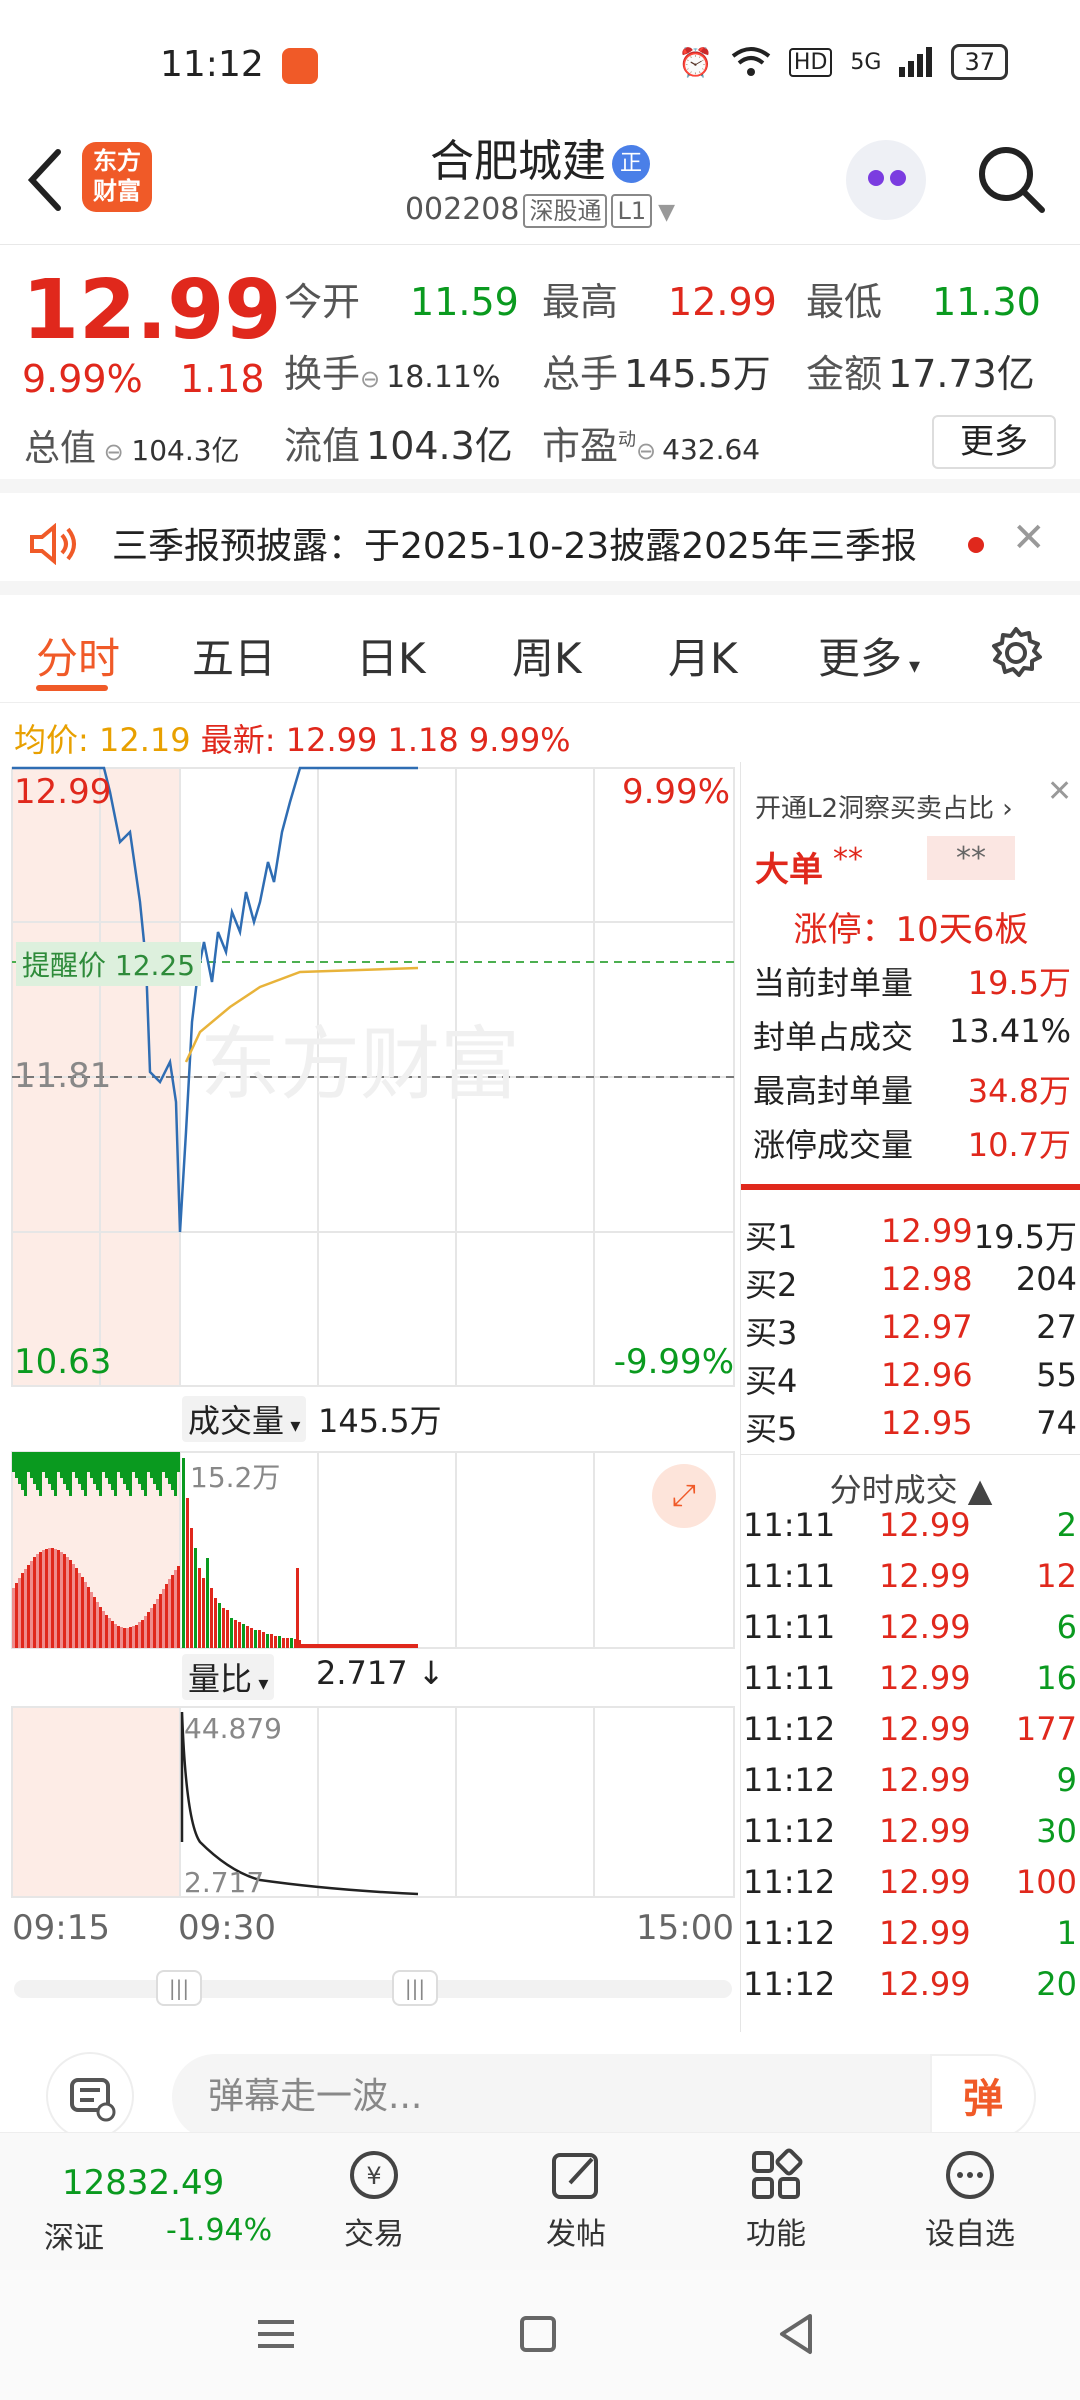  I want to click on tab-monthly-k: 月K, so click(703, 655).